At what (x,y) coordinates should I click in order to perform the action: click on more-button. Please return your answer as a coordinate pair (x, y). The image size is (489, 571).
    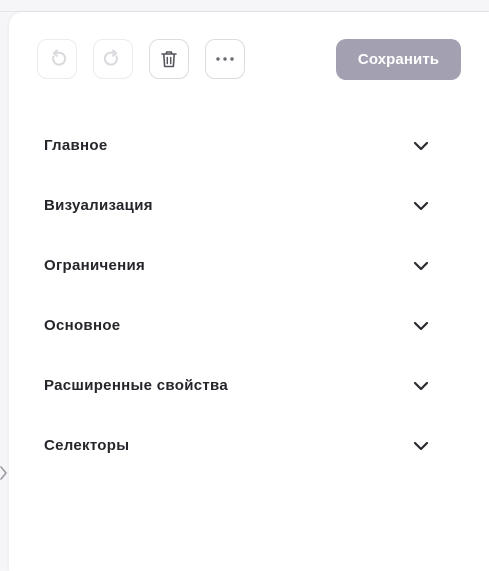
    Looking at the image, I should click on (225, 59).